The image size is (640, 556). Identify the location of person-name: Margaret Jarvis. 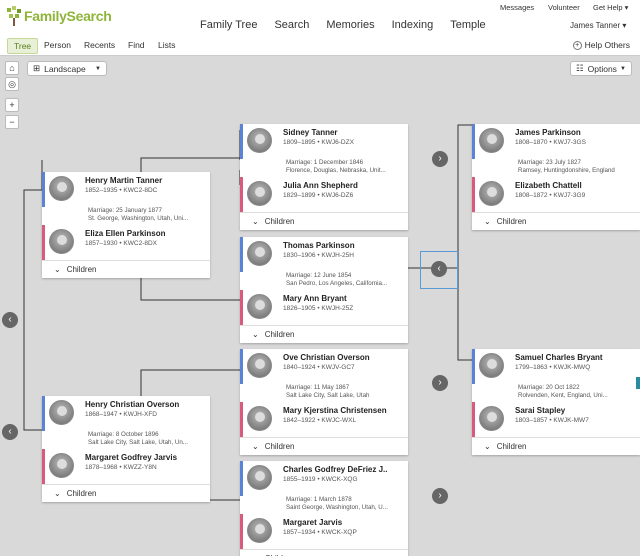
(312, 522).